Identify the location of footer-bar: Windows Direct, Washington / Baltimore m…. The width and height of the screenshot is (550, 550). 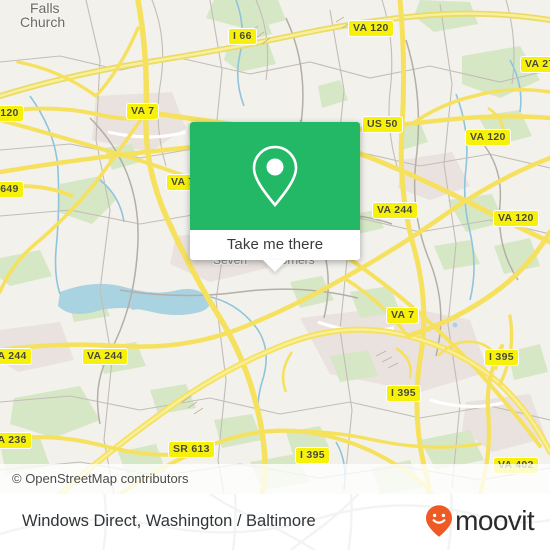
(275, 522).